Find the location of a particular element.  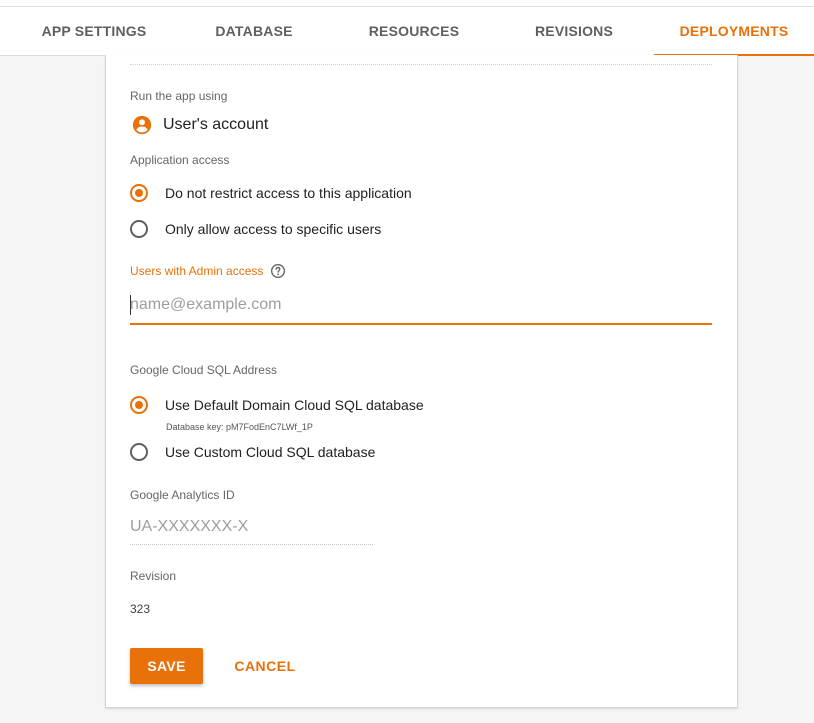

tab-app-settings: APP SETTINGS is located at coordinates (94, 31).